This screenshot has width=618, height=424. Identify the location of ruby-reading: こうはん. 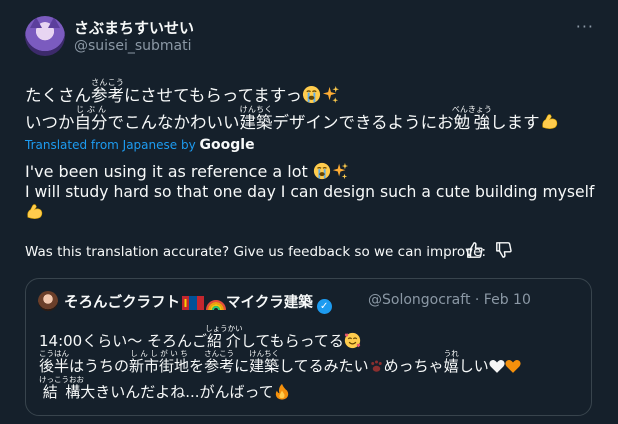
(54, 353).